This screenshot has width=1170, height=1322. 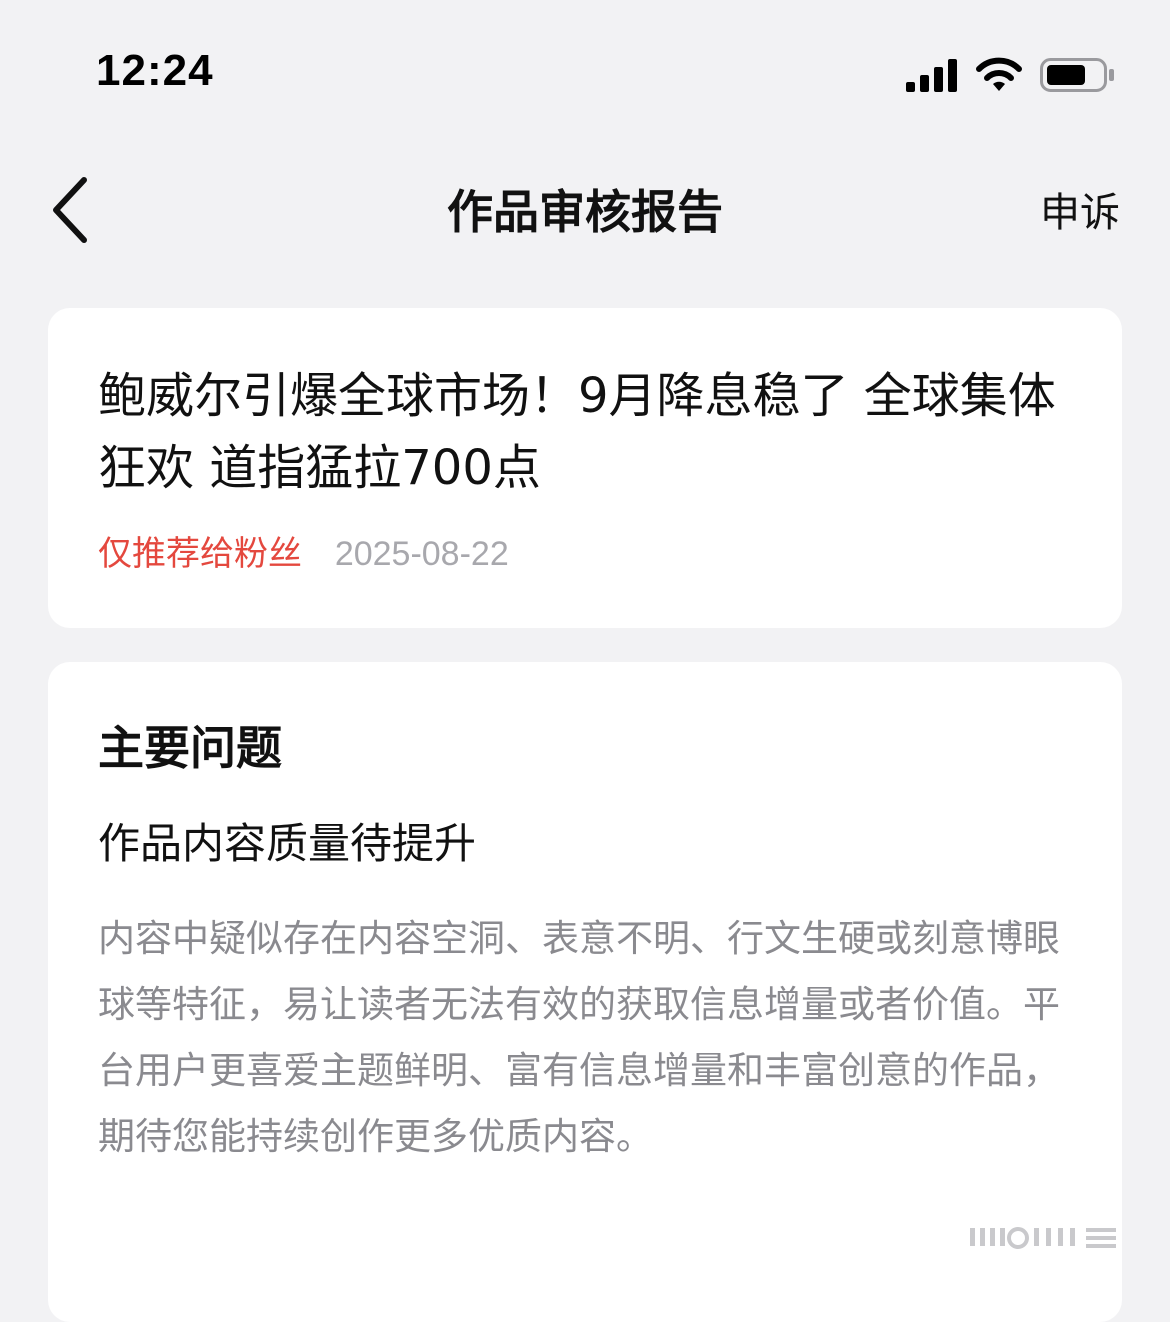 I want to click on signal-icon, so click(x=931, y=75).